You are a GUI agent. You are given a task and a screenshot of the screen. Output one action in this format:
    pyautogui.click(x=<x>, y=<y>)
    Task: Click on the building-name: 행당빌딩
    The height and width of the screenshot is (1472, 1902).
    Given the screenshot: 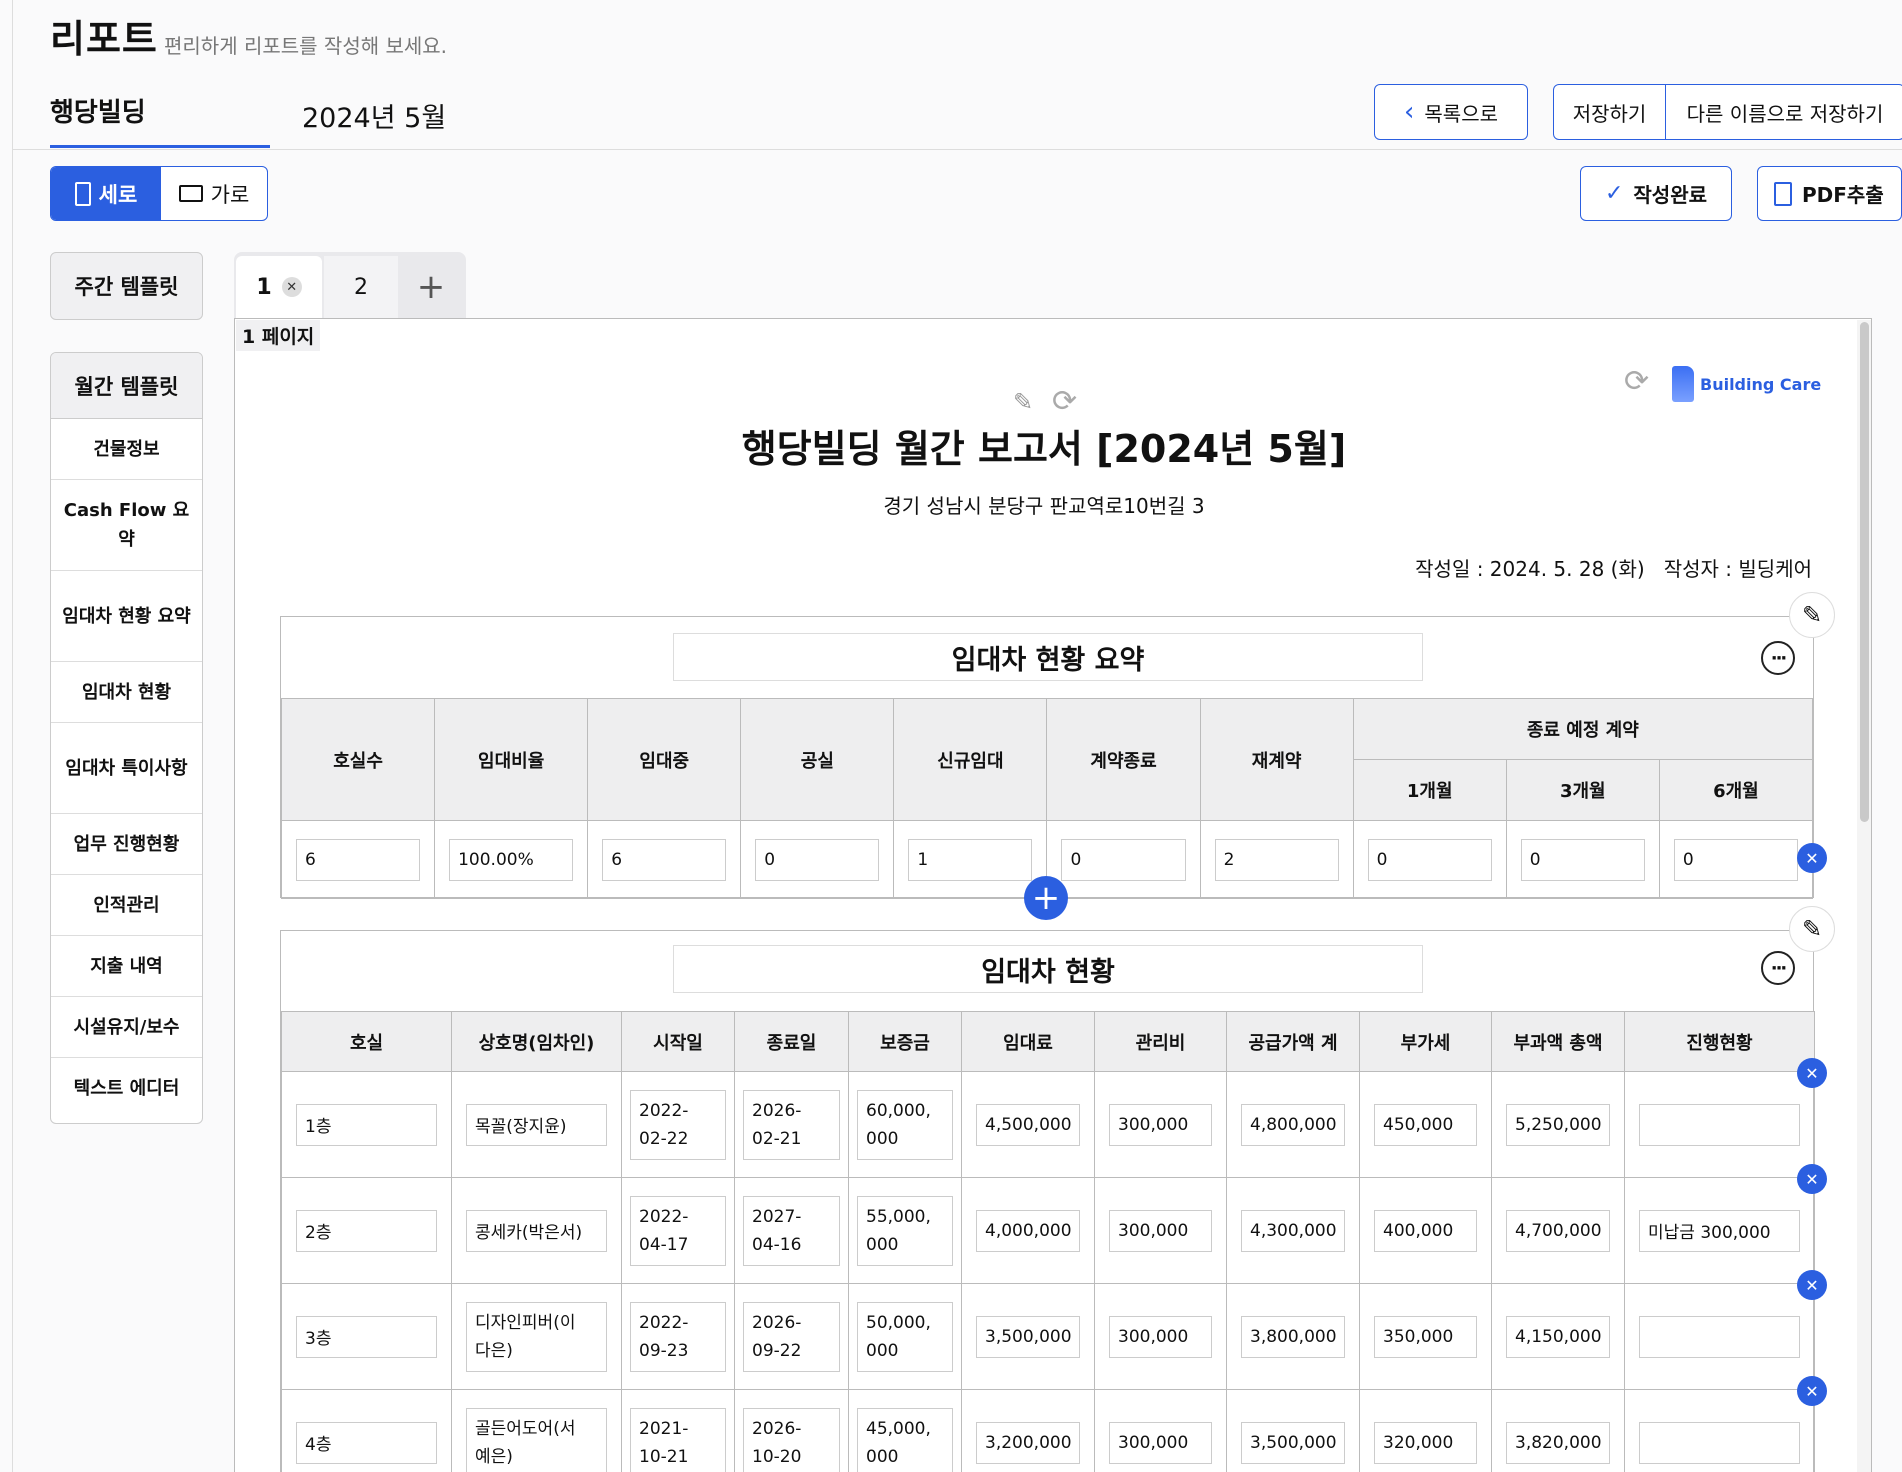 What is the action you would take?
    pyautogui.click(x=98, y=110)
    